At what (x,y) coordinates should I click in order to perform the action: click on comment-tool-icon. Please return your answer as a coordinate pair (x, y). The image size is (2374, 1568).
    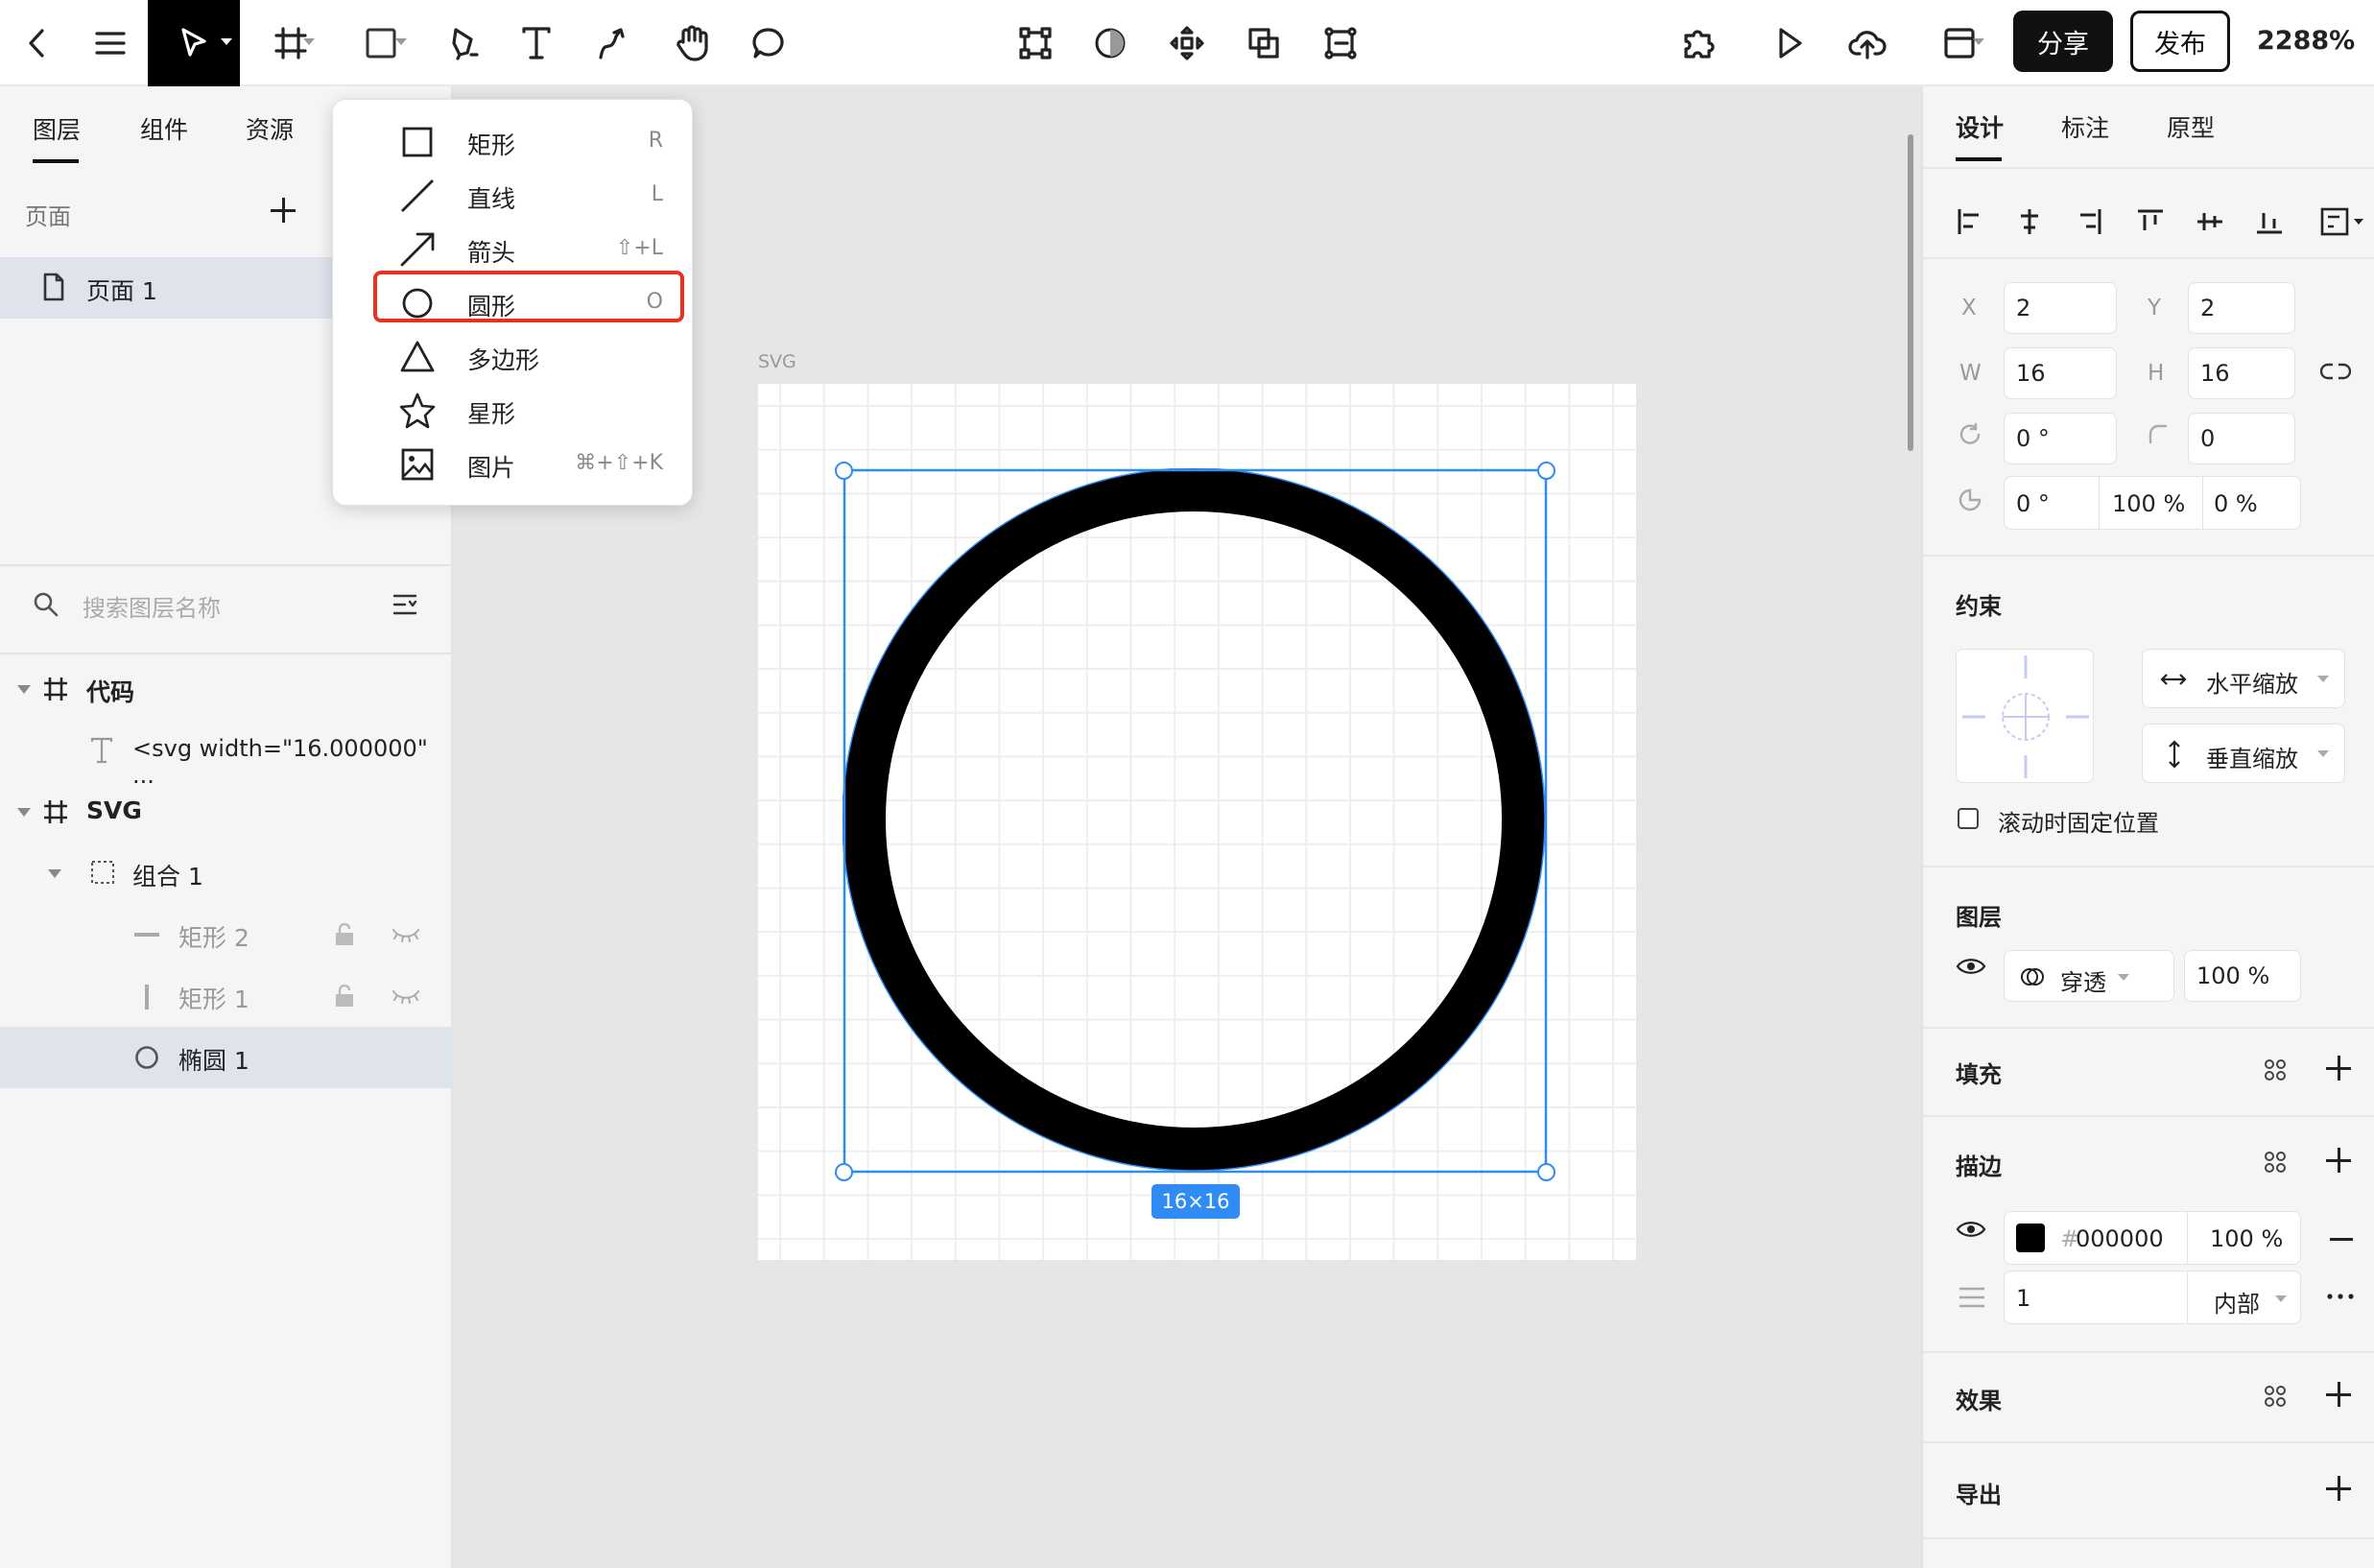
    Looking at the image, I should click on (769, 43).